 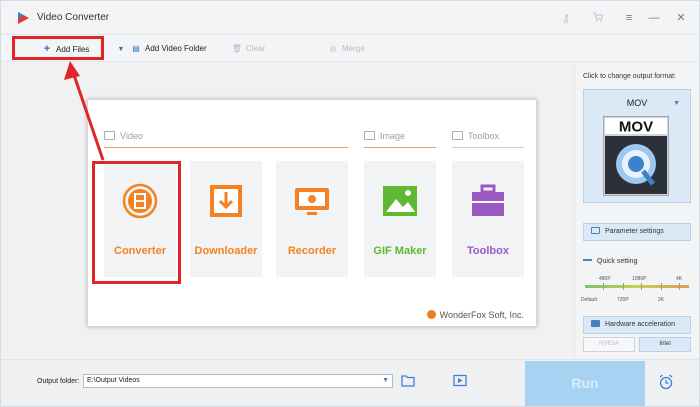 I want to click on mov-badge-text: MOV, so click(x=636, y=127).